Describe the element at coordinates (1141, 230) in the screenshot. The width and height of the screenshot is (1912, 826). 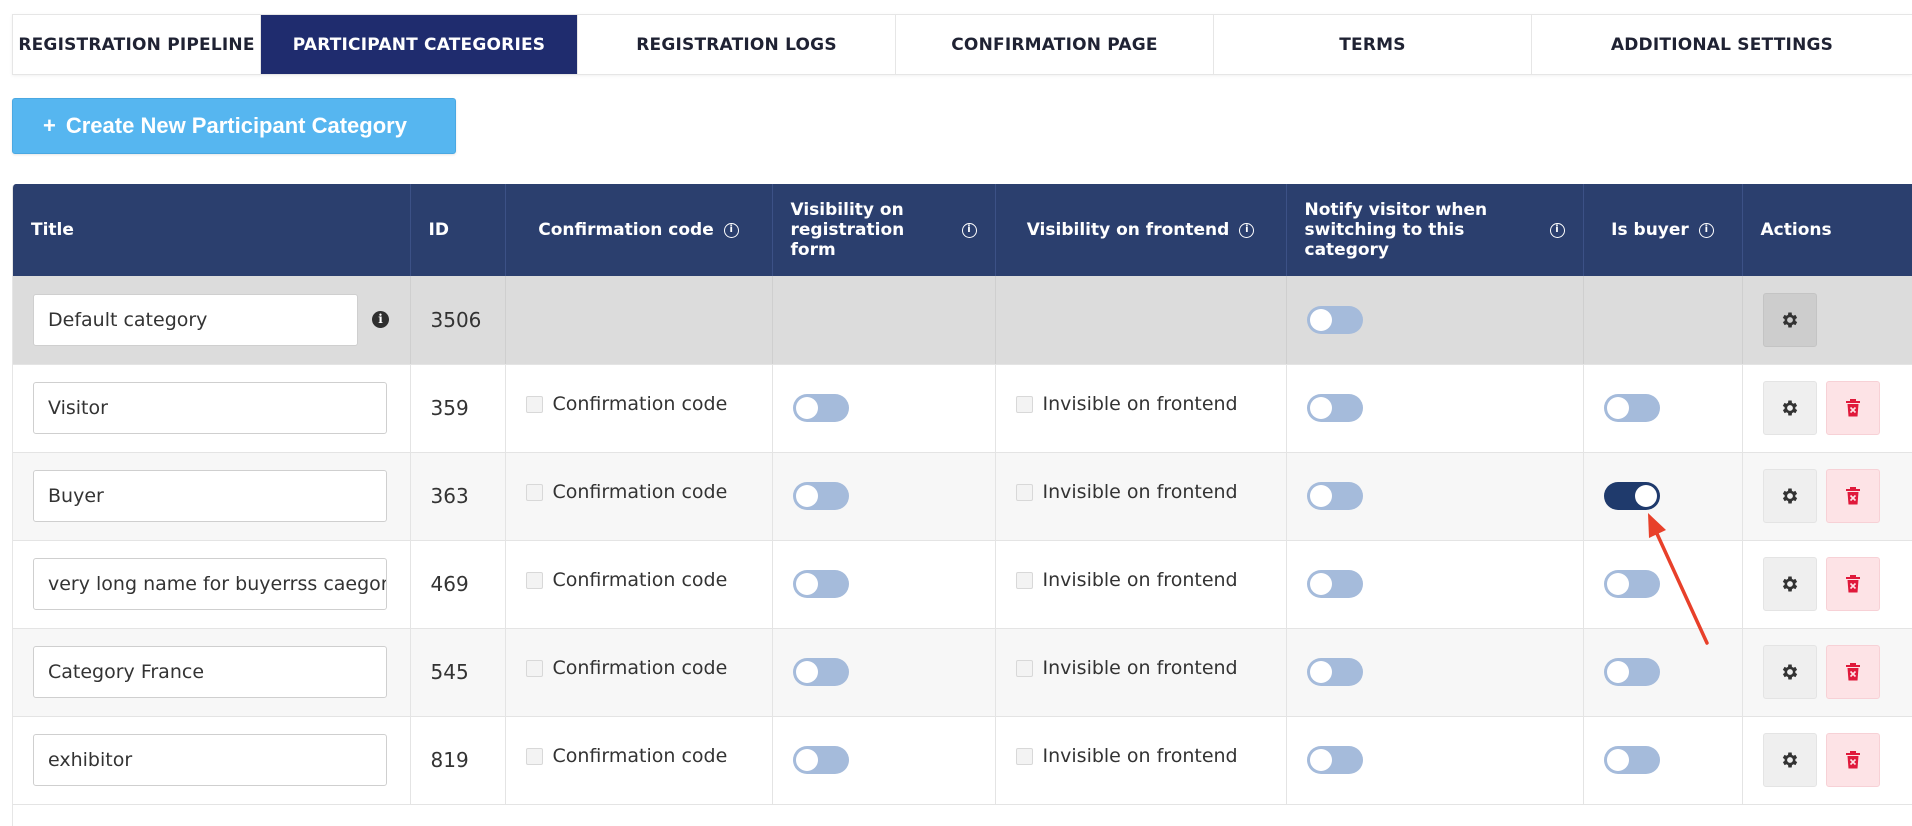
I see `col-visibility-frontend: Visibility on frontend i` at that location.